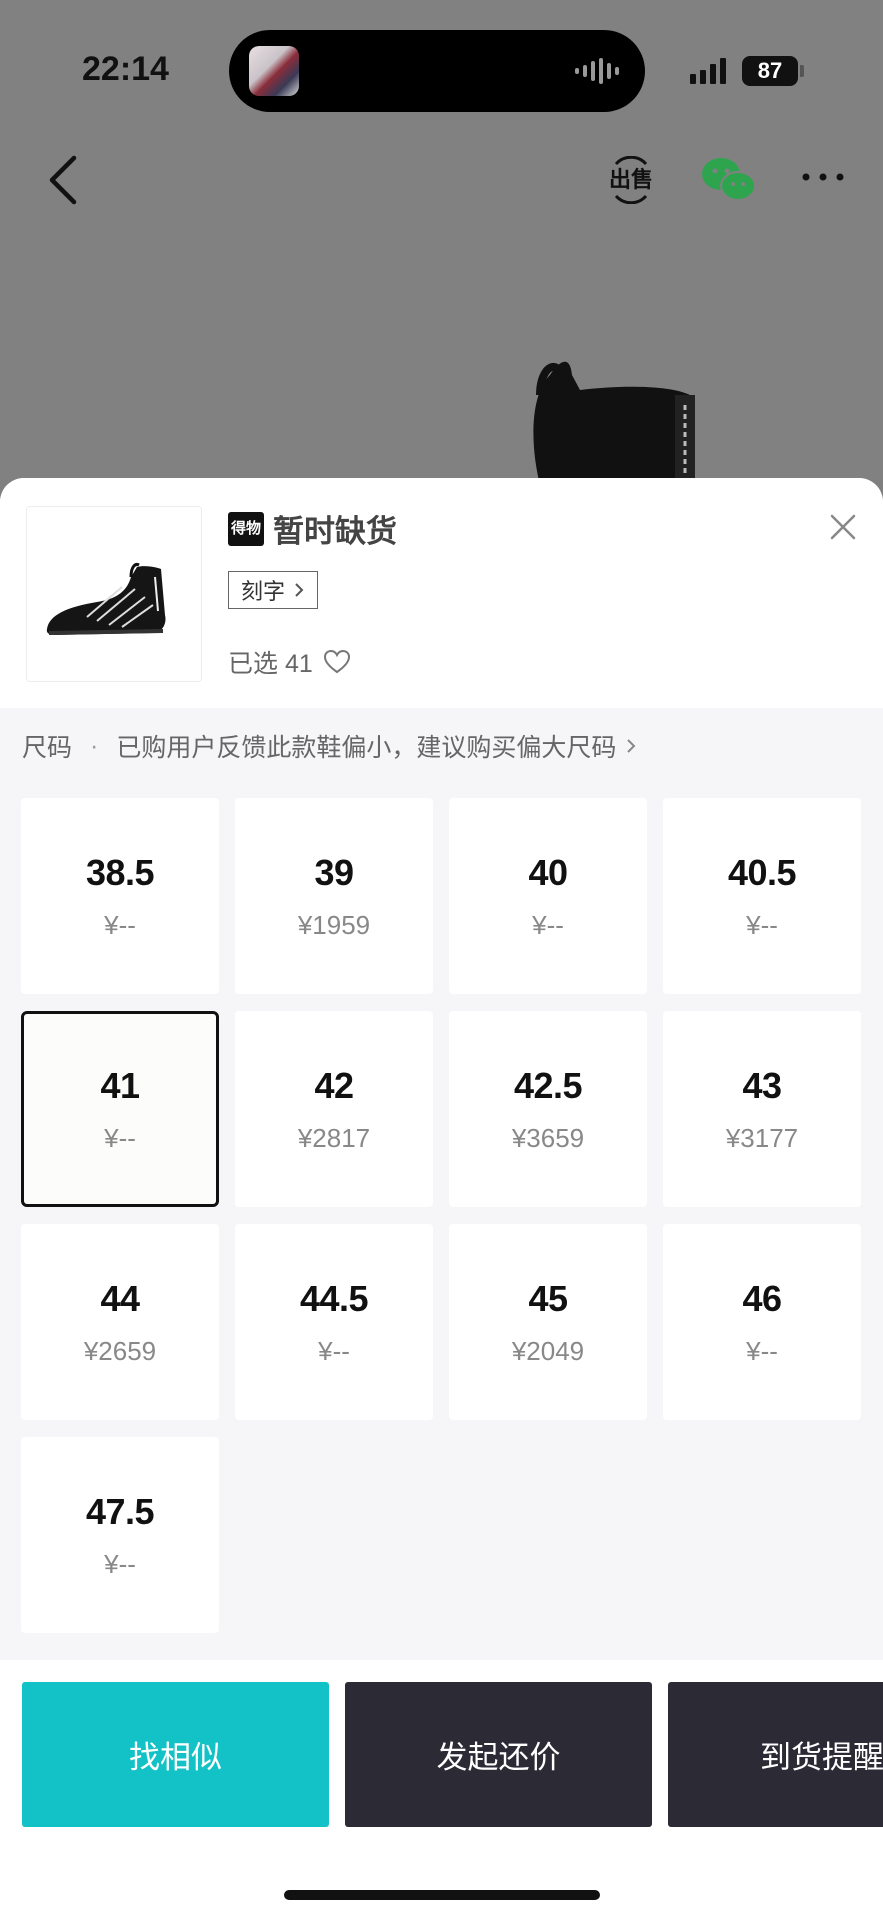  What do you see at coordinates (437, 71) in the screenshot?
I see `dynamic-island` at bounding box center [437, 71].